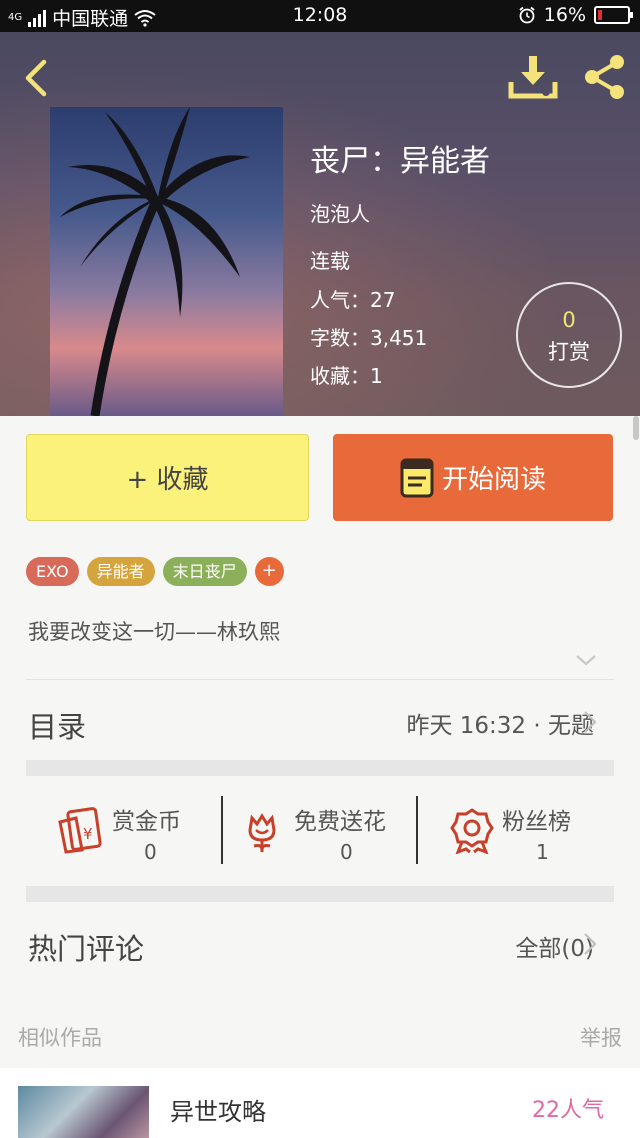 The height and width of the screenshot is (1138, 640). Describe the element at coordinates (80, 830) in the screenshot. I see `red-envelope-icon: ¥` at that location.